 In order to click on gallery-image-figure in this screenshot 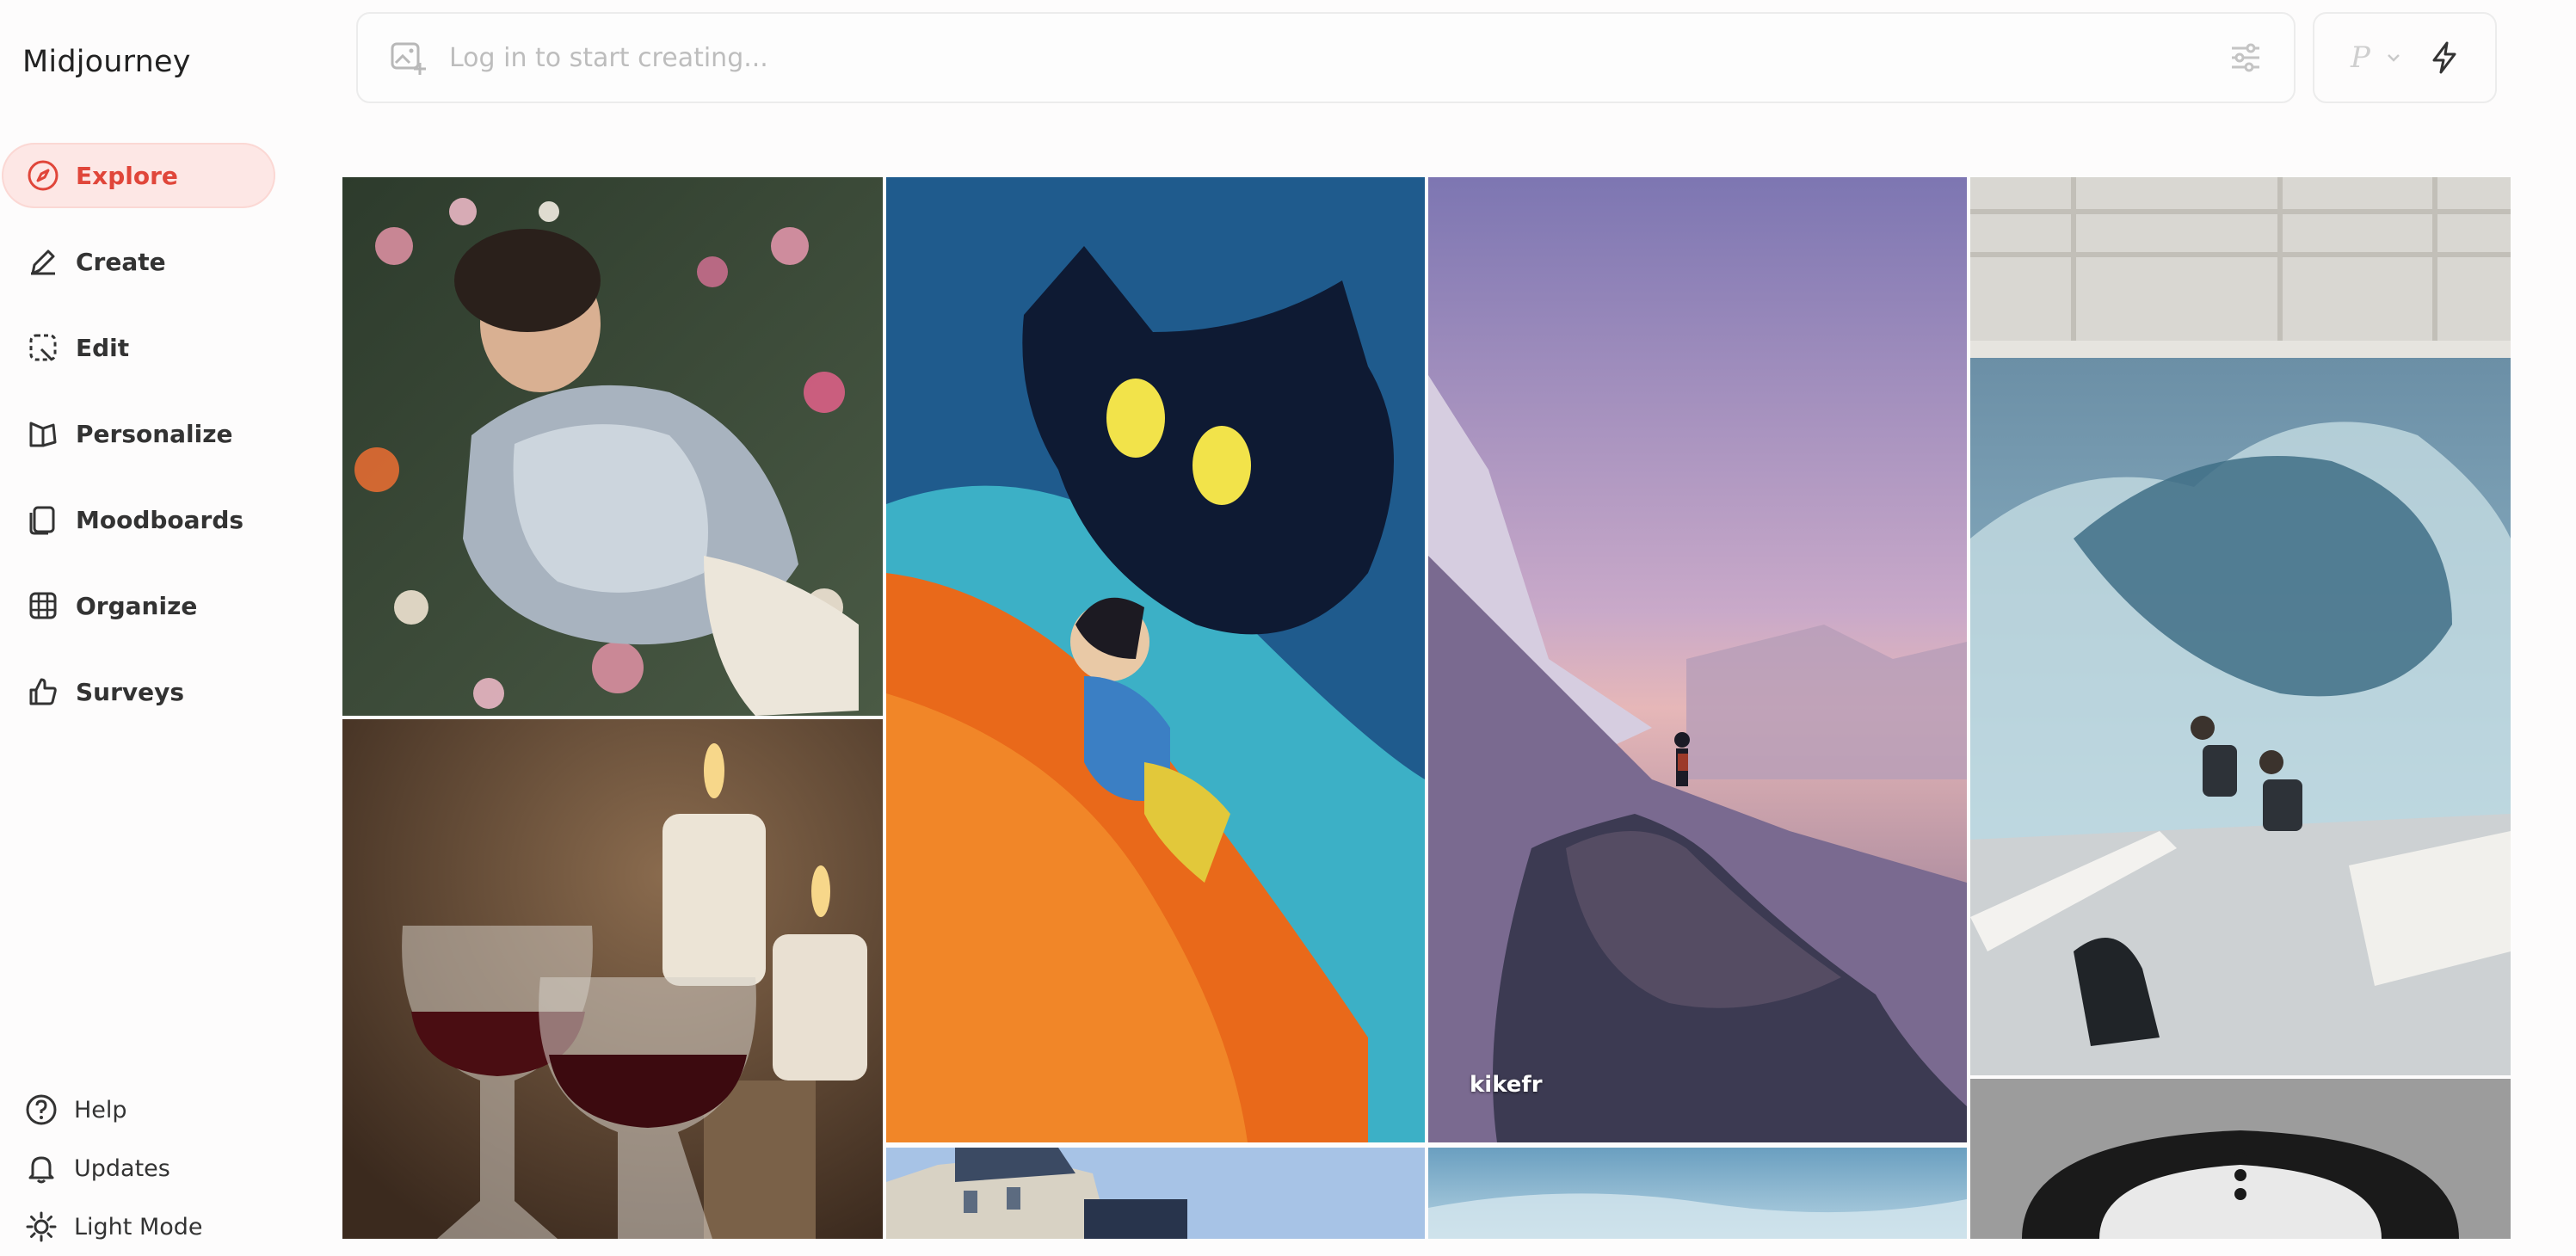, I will do `click(2241, 1159)`.